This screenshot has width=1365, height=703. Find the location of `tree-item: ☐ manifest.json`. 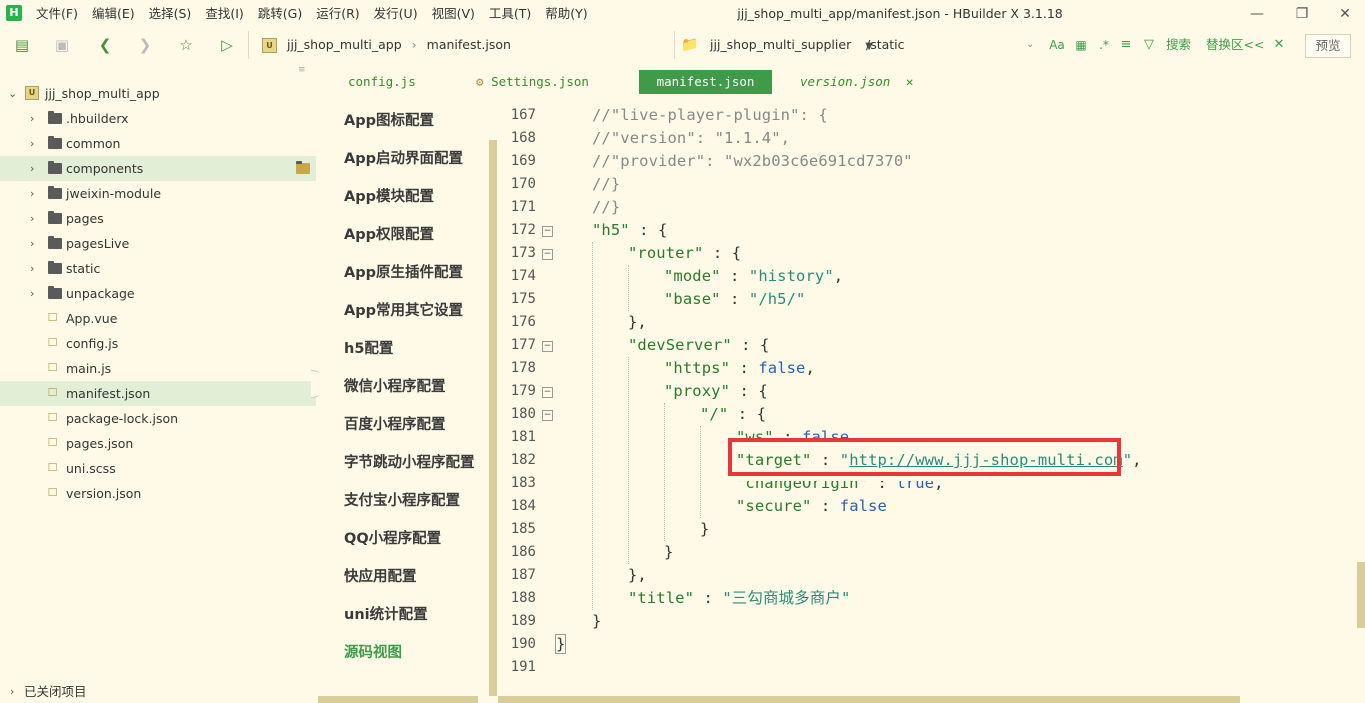

tree-item: ☐ manifest.json is located at coordinates (158, 393).